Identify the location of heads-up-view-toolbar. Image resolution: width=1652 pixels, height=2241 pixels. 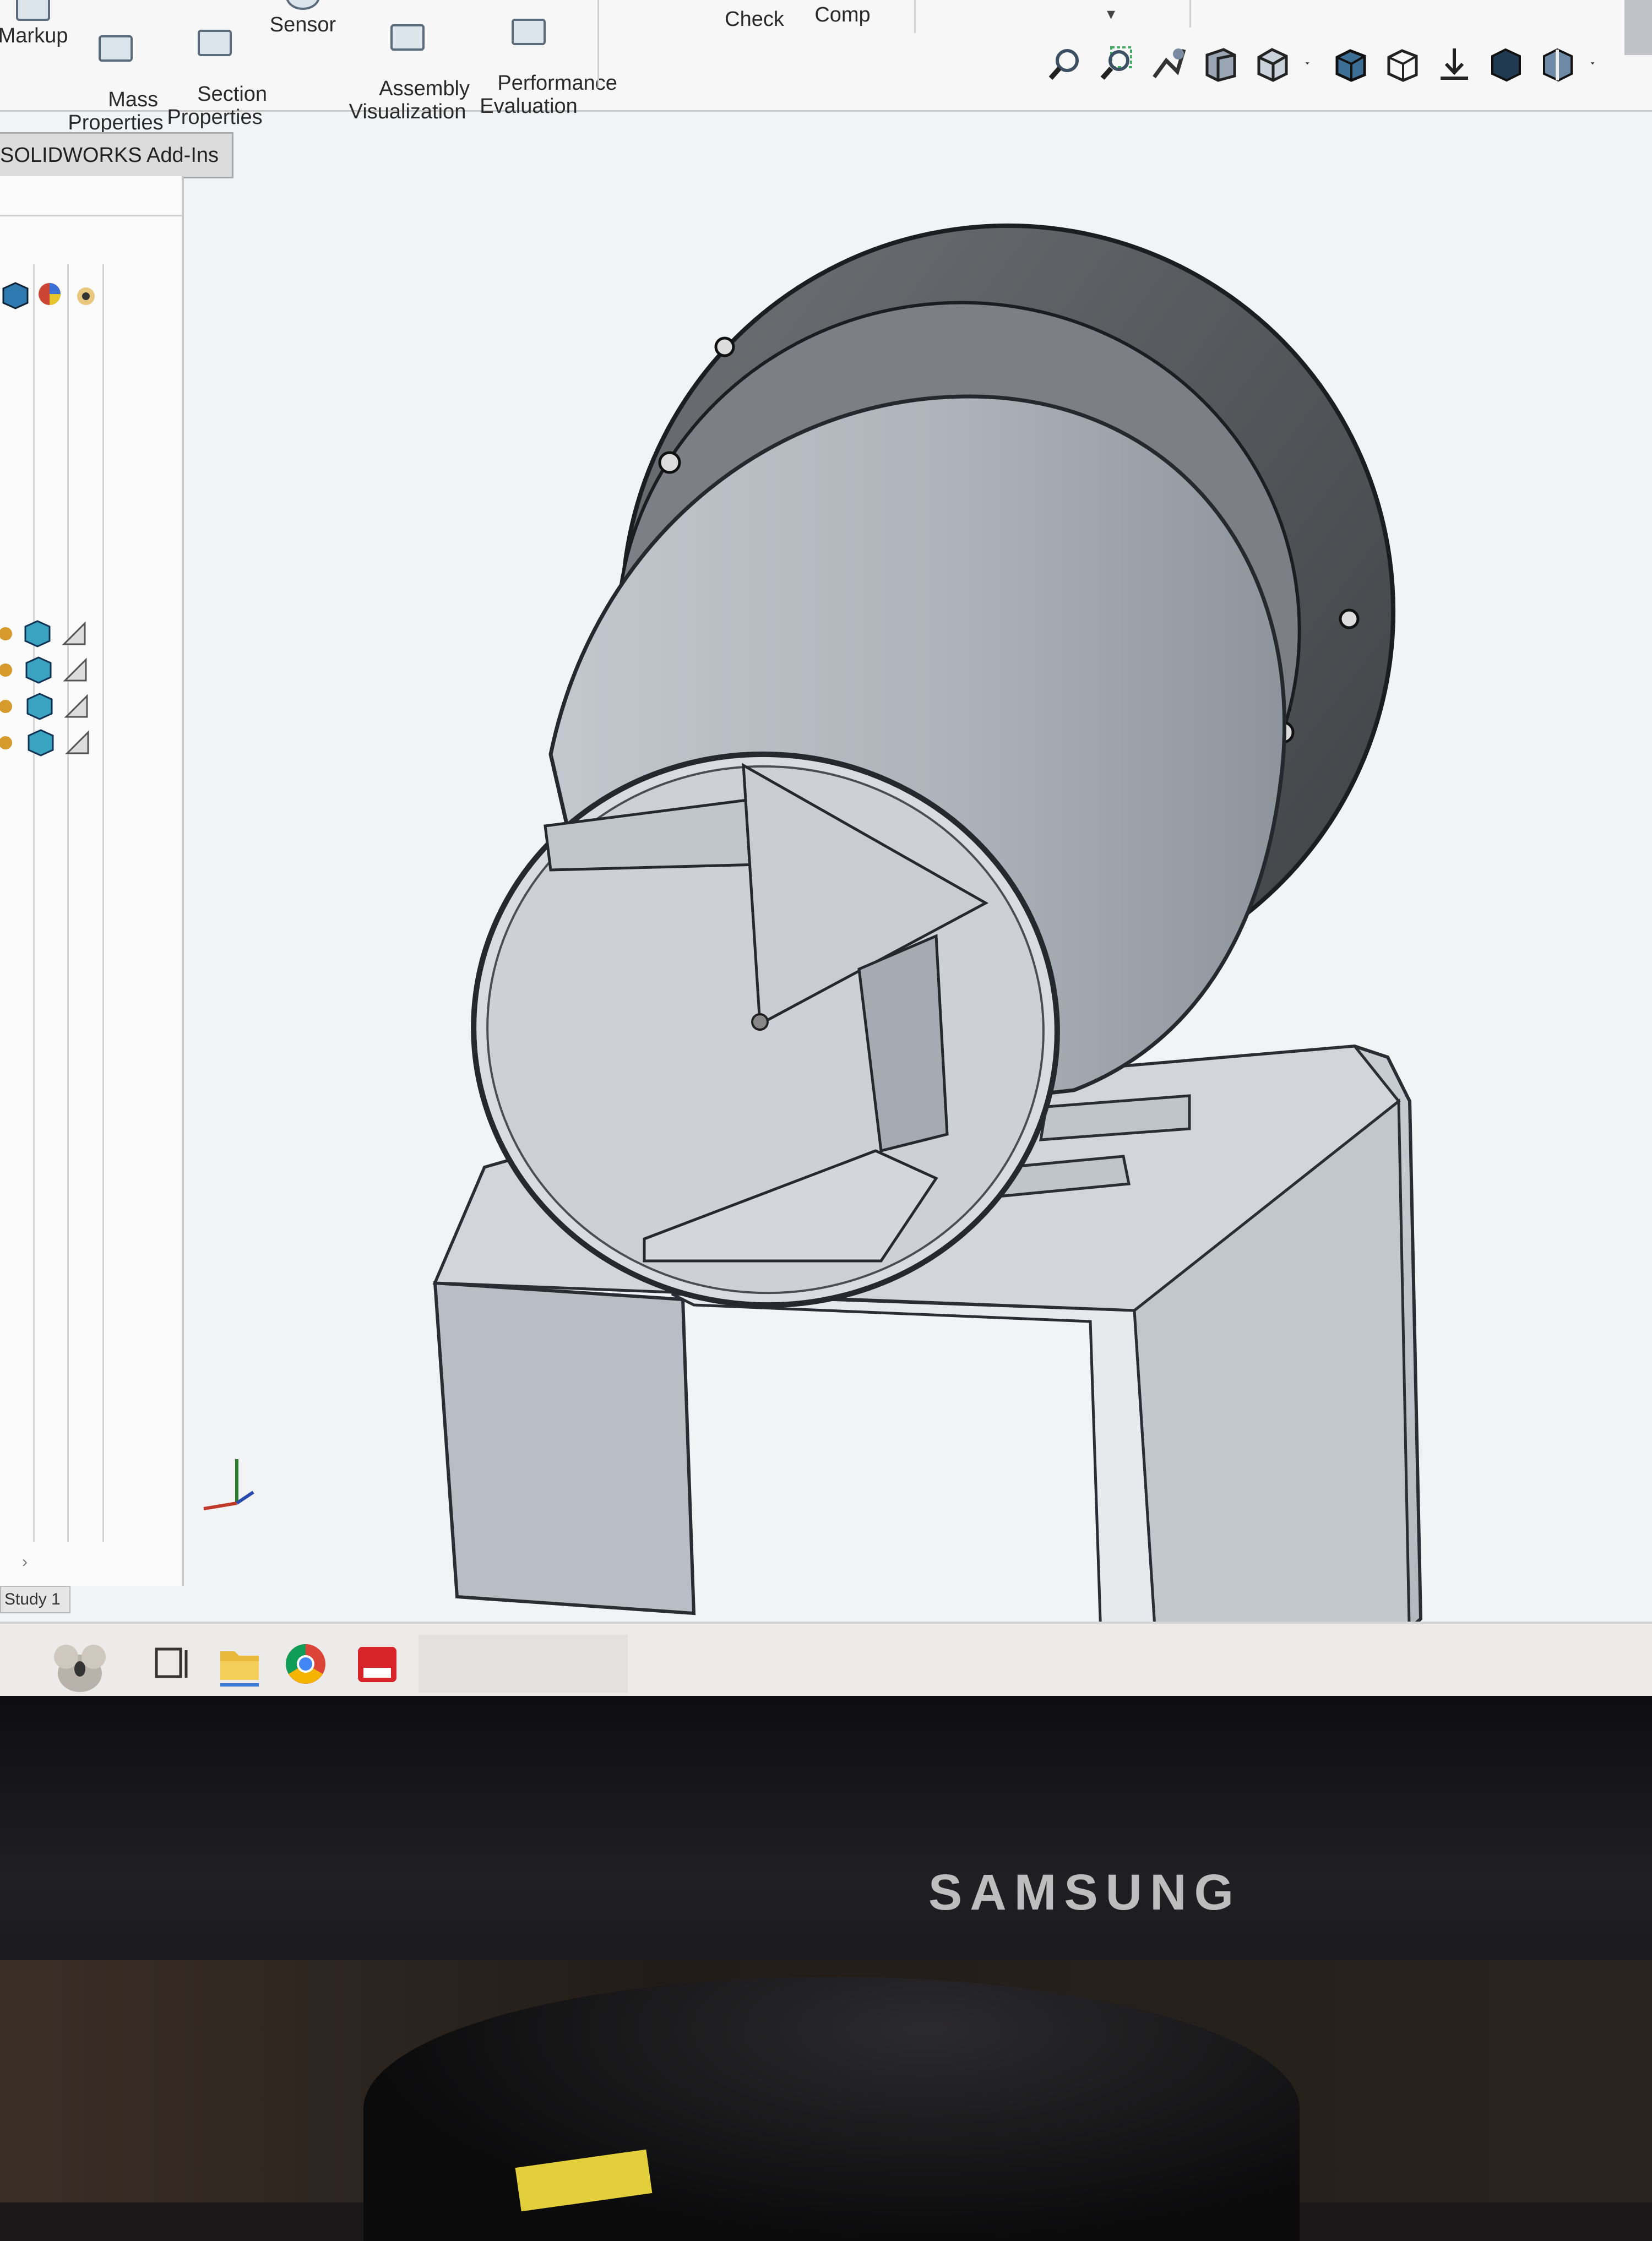
(1325, 77).